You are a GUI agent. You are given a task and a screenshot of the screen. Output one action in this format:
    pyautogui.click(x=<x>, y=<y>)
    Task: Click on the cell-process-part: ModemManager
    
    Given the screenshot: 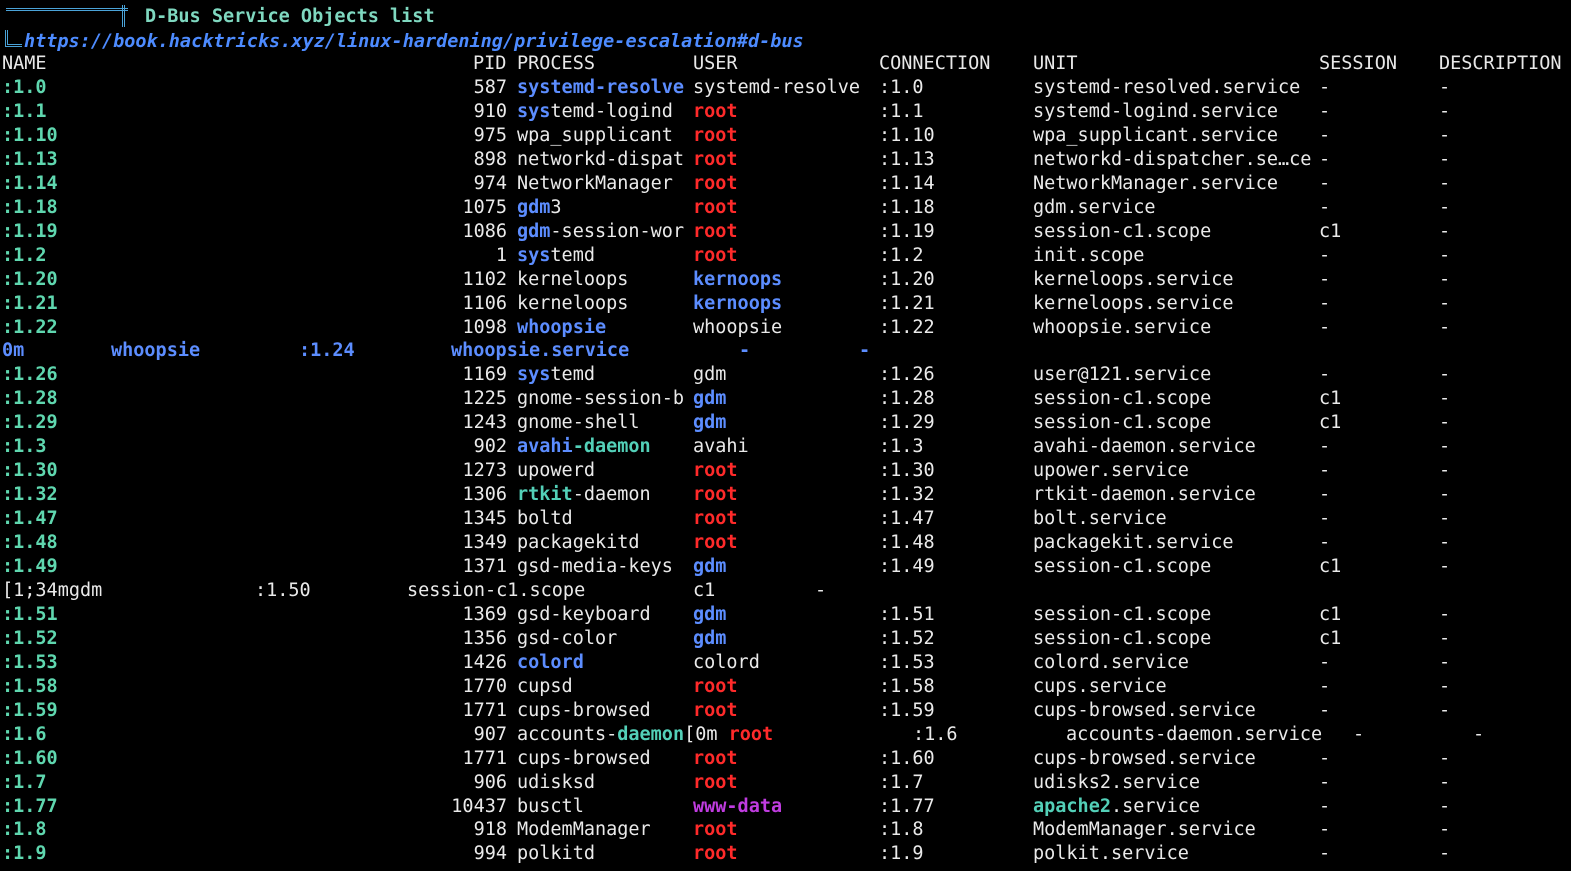 What is the action you would take?
    pyautogui.click(x=584, y=830)
    